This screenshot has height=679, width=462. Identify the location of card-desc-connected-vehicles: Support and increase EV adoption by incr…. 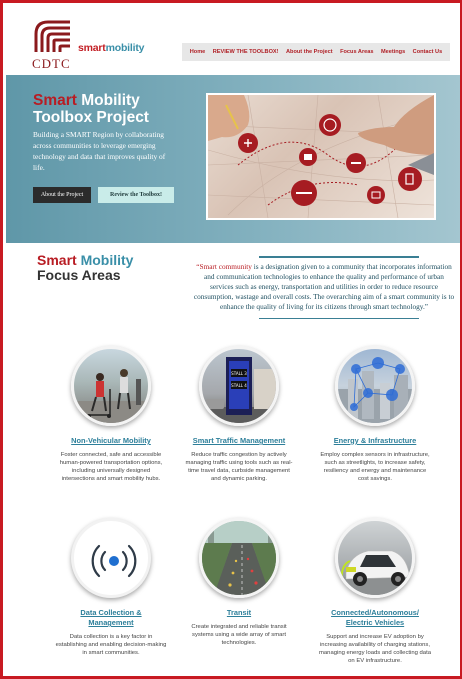
(375, 649).